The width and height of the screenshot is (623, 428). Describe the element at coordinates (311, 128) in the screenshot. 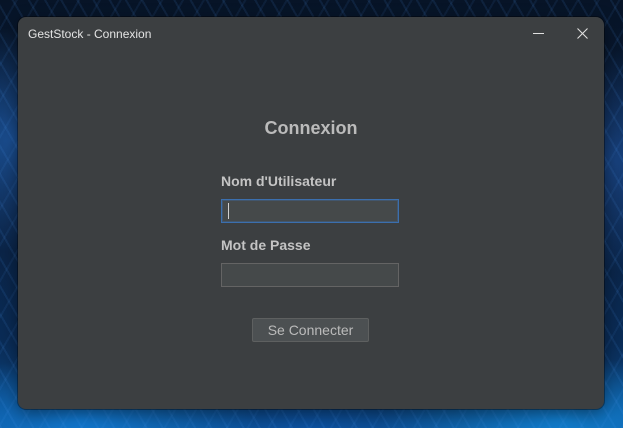

I see `page-title: Connexion` at that location.